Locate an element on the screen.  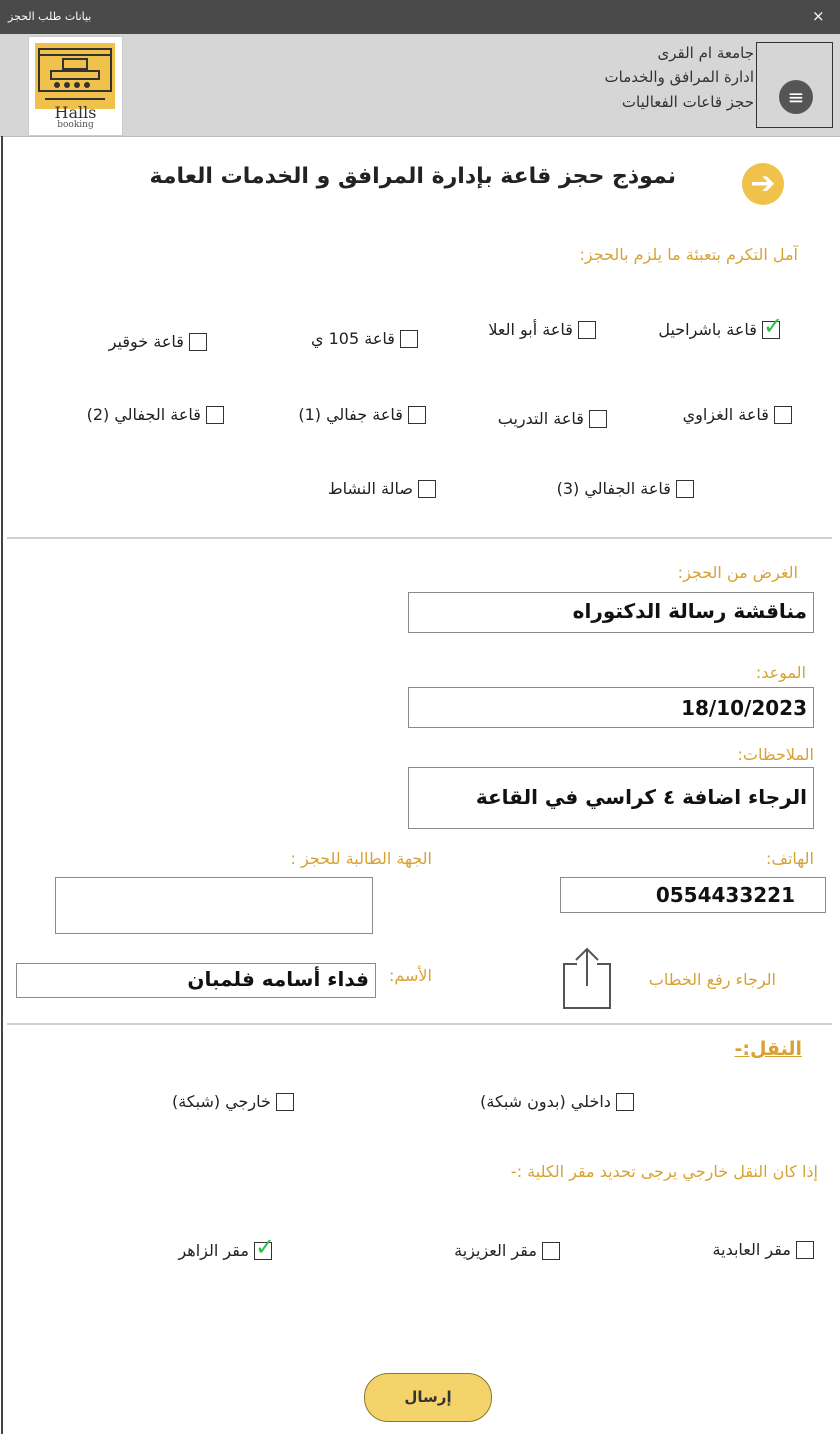
requesting-party-label: الجهة الطالبة للحجز : is located at coordinates (361, 858).